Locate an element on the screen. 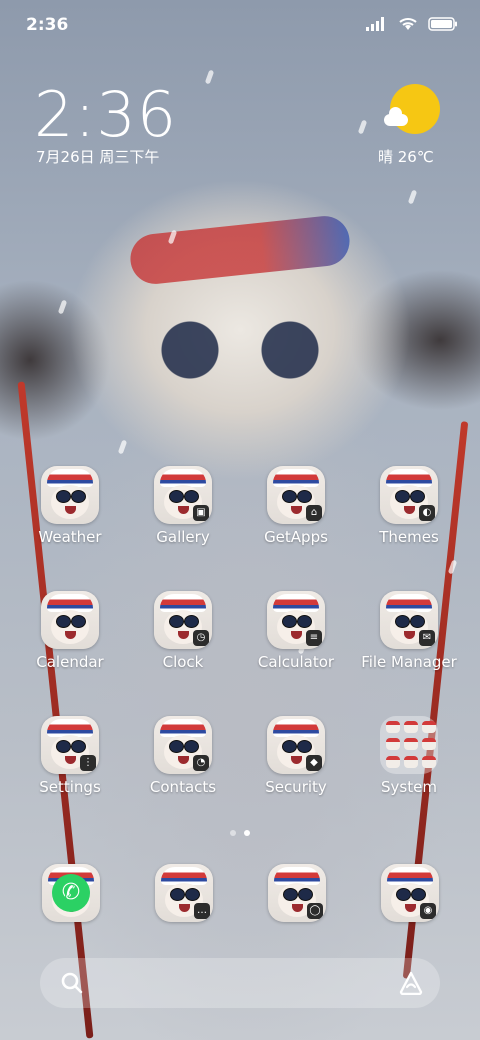  app-label: Weather is located at coordinates (70, 537).